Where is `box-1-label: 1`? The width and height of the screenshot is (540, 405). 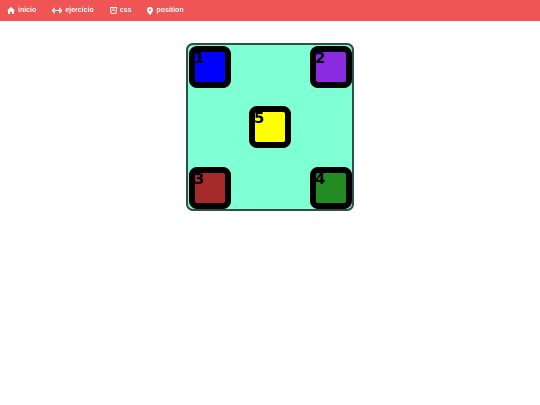
box-1-label: 1 is located at coordinates (199, 58).